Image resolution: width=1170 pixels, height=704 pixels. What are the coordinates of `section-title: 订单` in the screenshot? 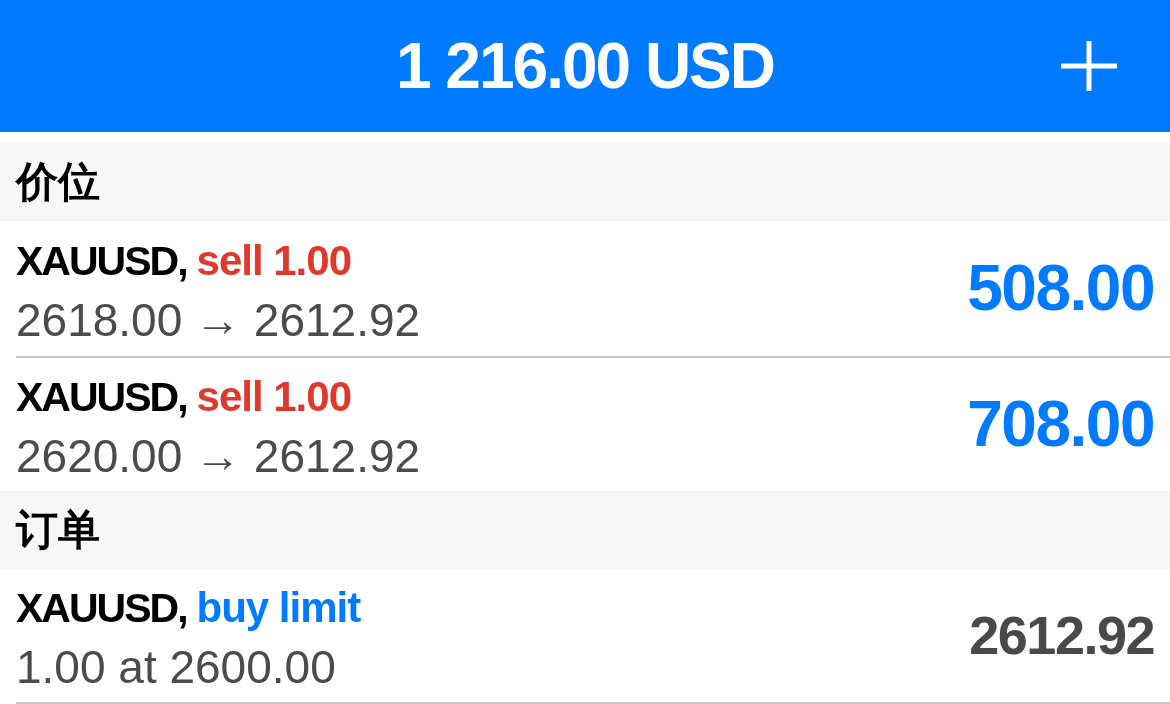 It's located at (58, 530).